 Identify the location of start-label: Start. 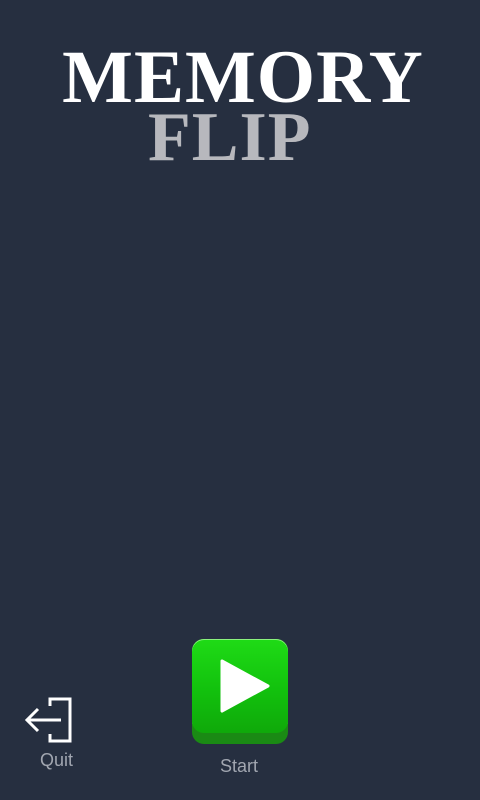
(239, 766).